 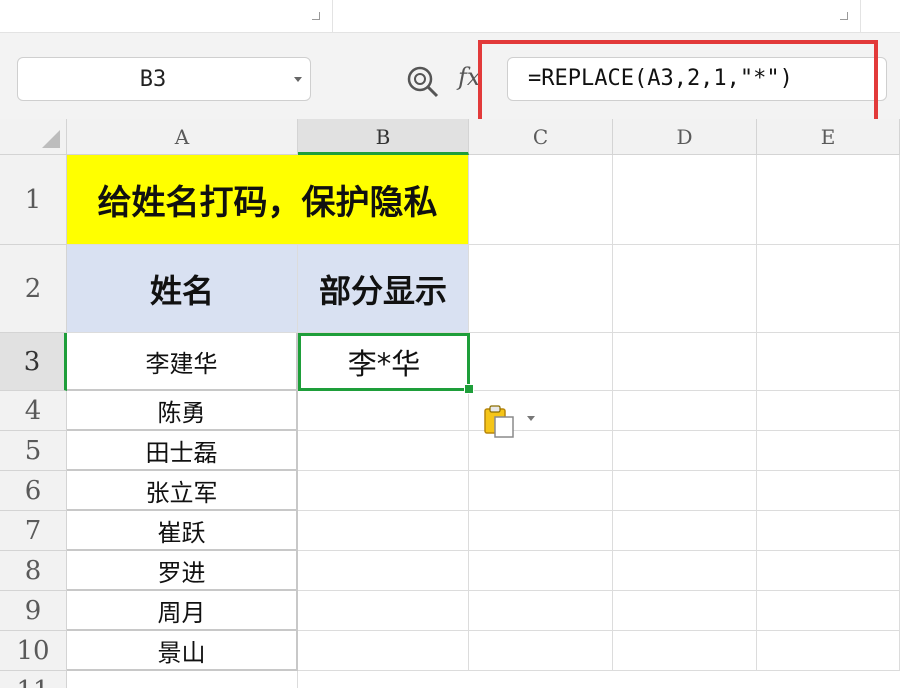 I want to click on paste-options-icon, so click(x=500, y=421).